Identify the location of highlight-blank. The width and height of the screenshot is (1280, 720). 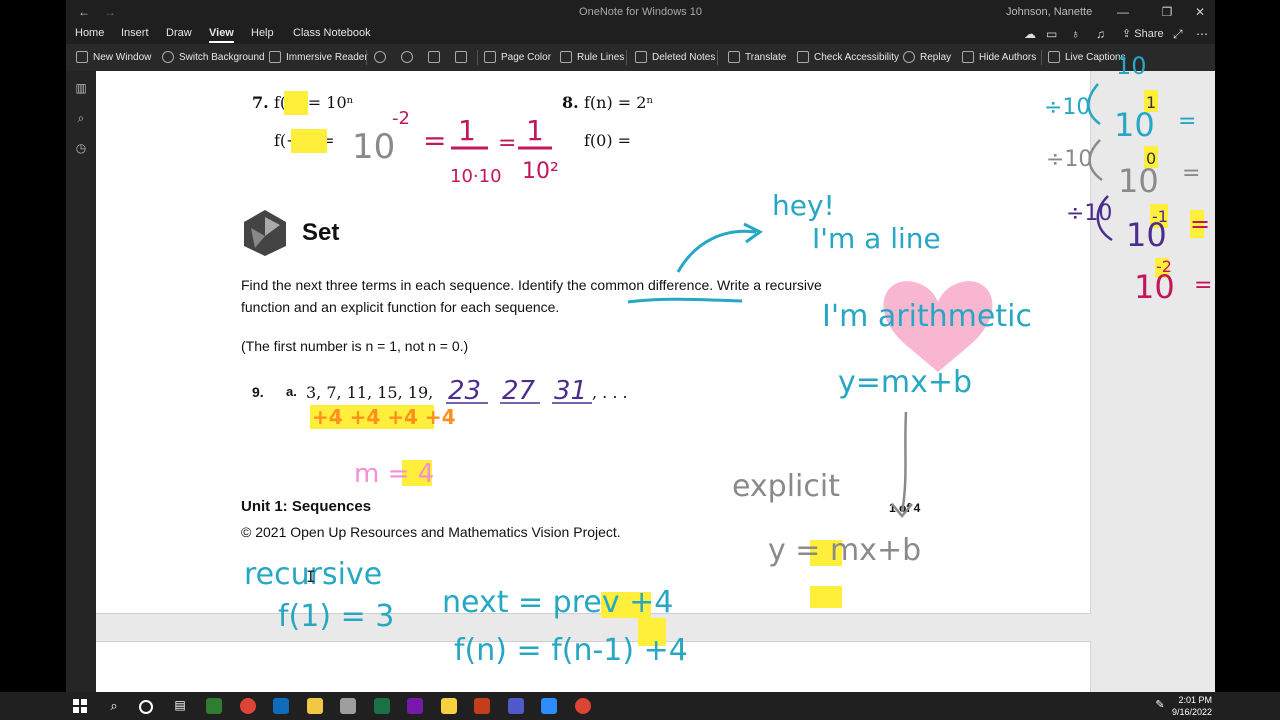
(826, 597).